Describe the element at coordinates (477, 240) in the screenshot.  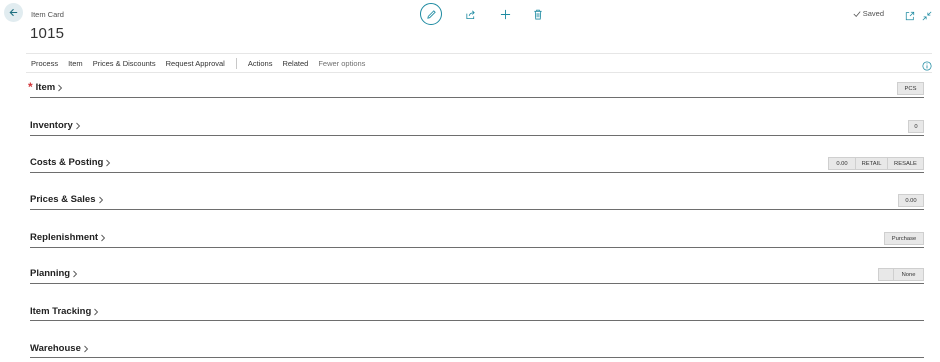
I see `section-replenishment: Replenishment Purchase` at that location.